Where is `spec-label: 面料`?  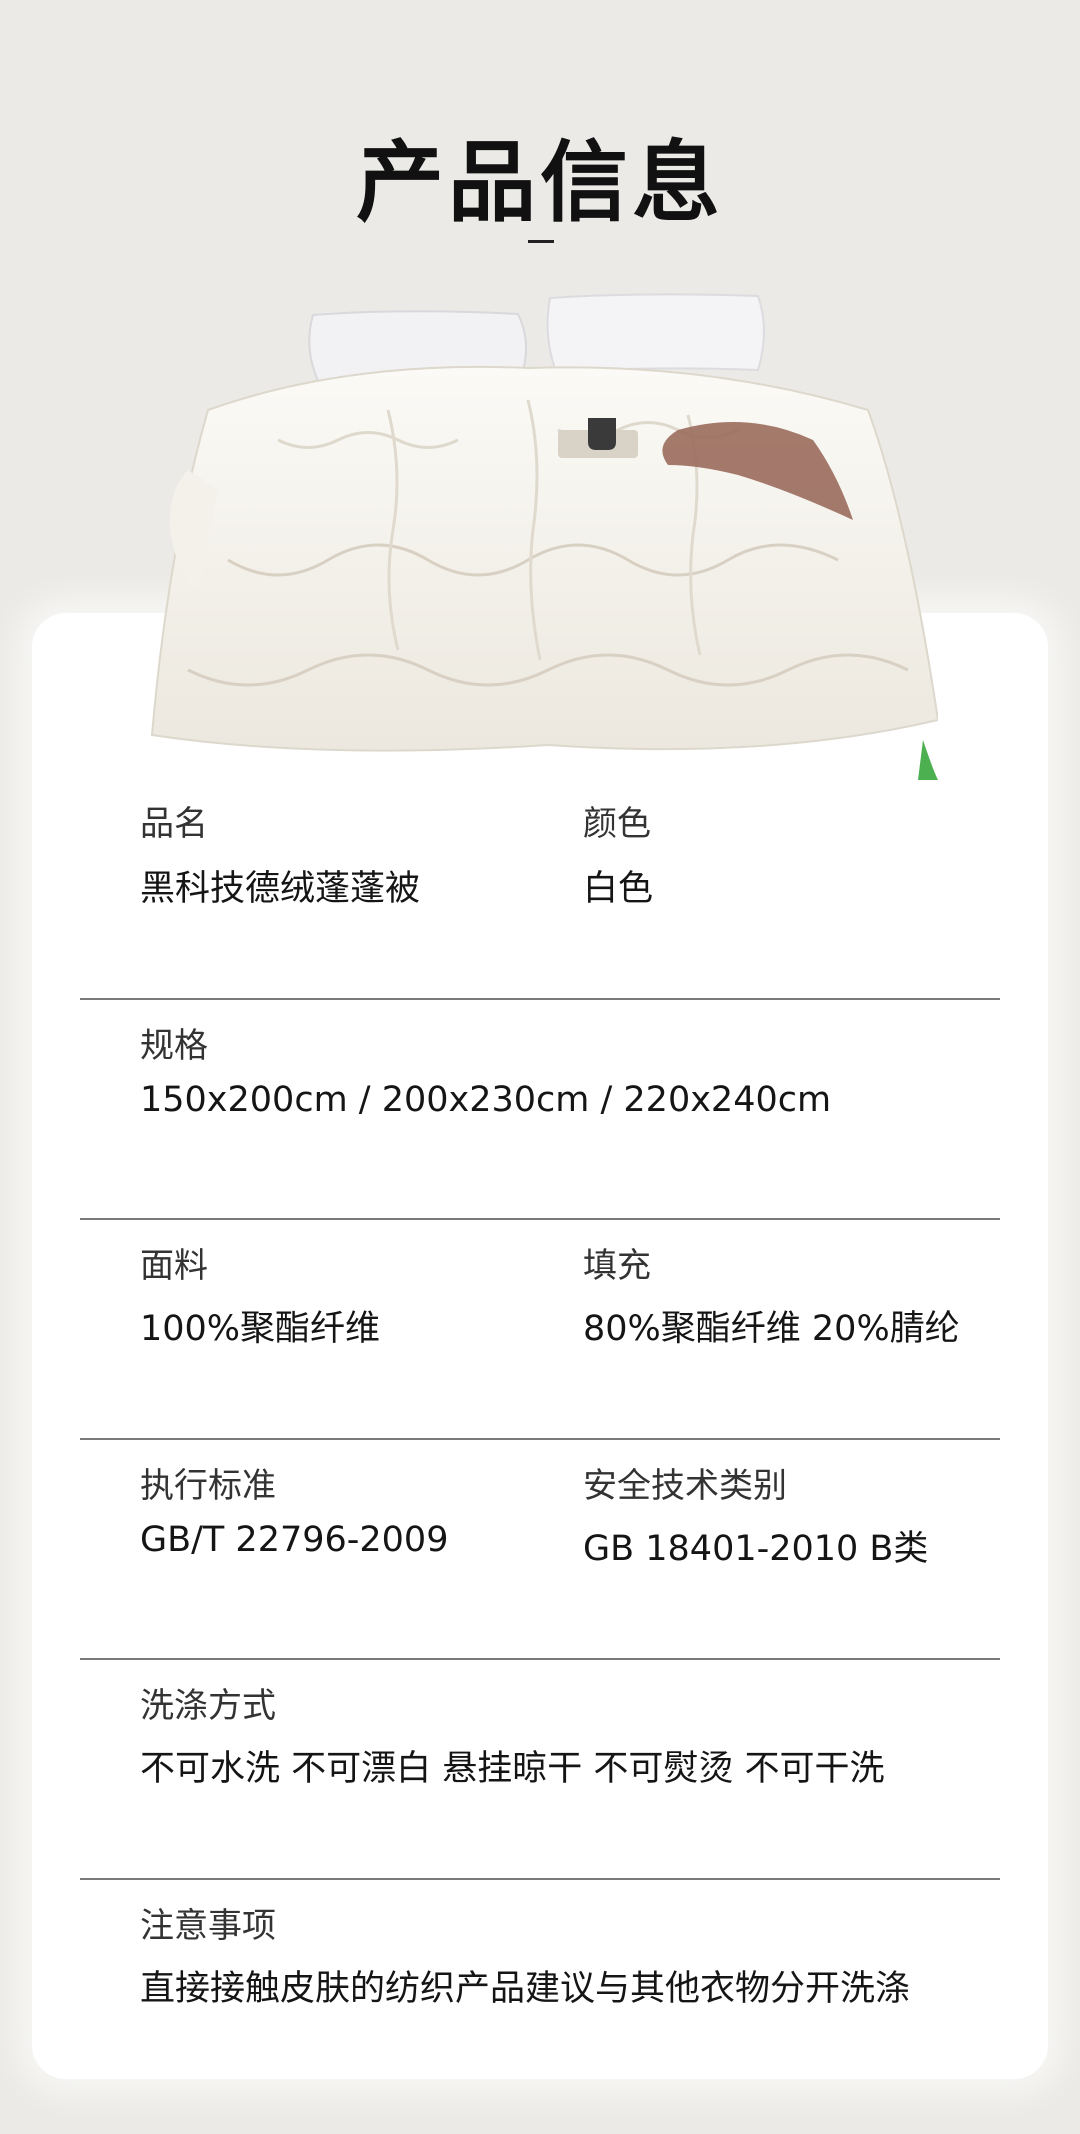 spec-label: 面料 is located at coordinates (174, 1266).